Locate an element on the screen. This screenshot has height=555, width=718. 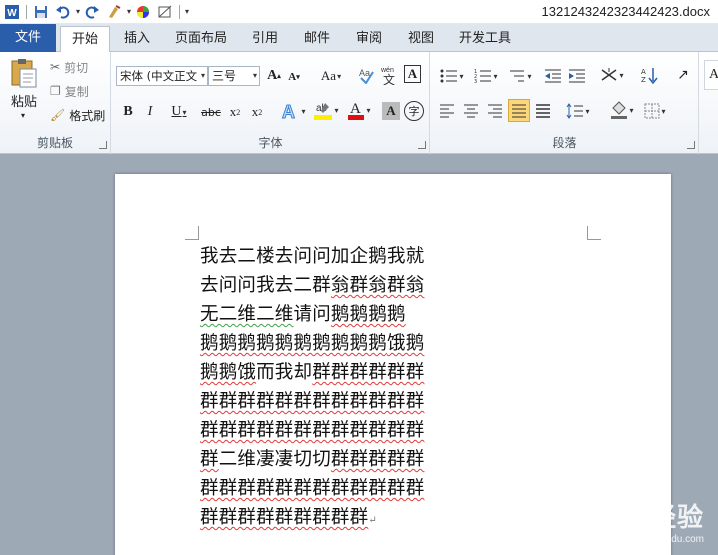
tab-file: 文件 is located at coordinates (28, 38).